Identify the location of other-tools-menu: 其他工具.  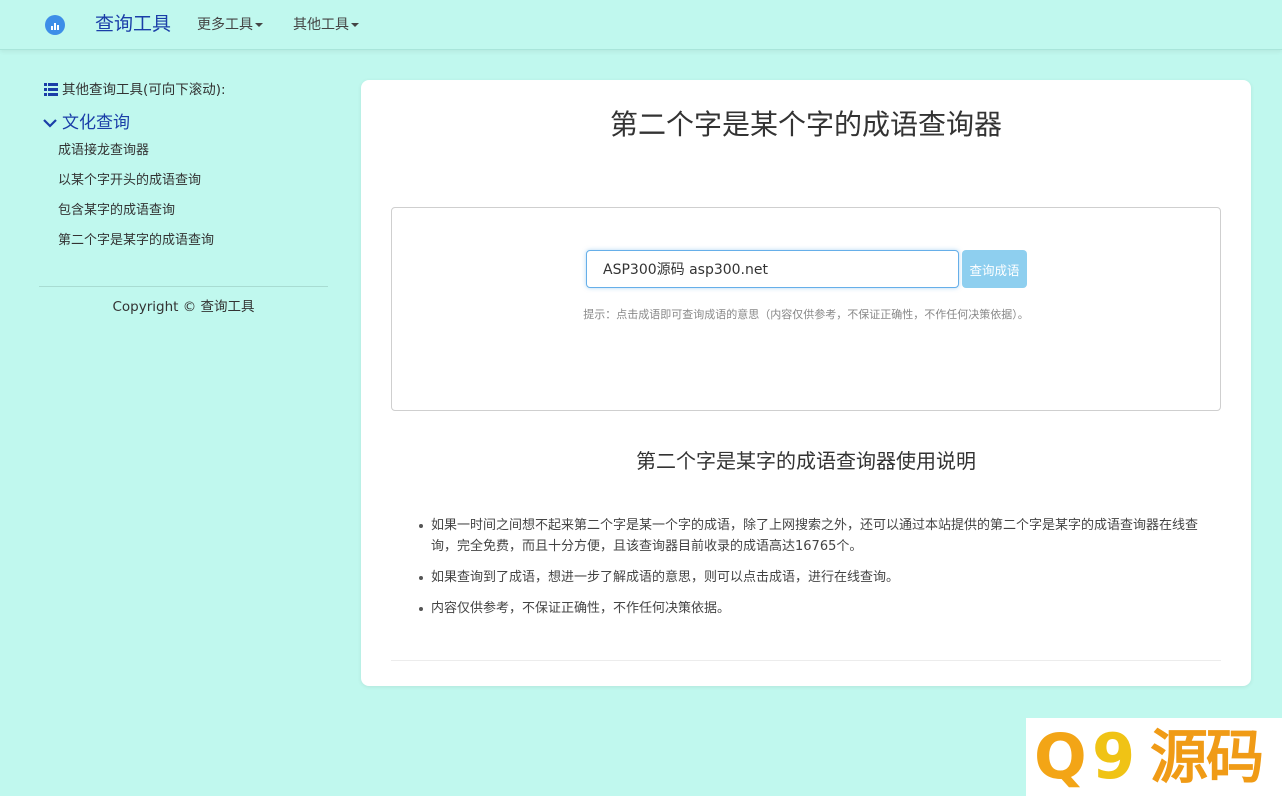
(326, 25).